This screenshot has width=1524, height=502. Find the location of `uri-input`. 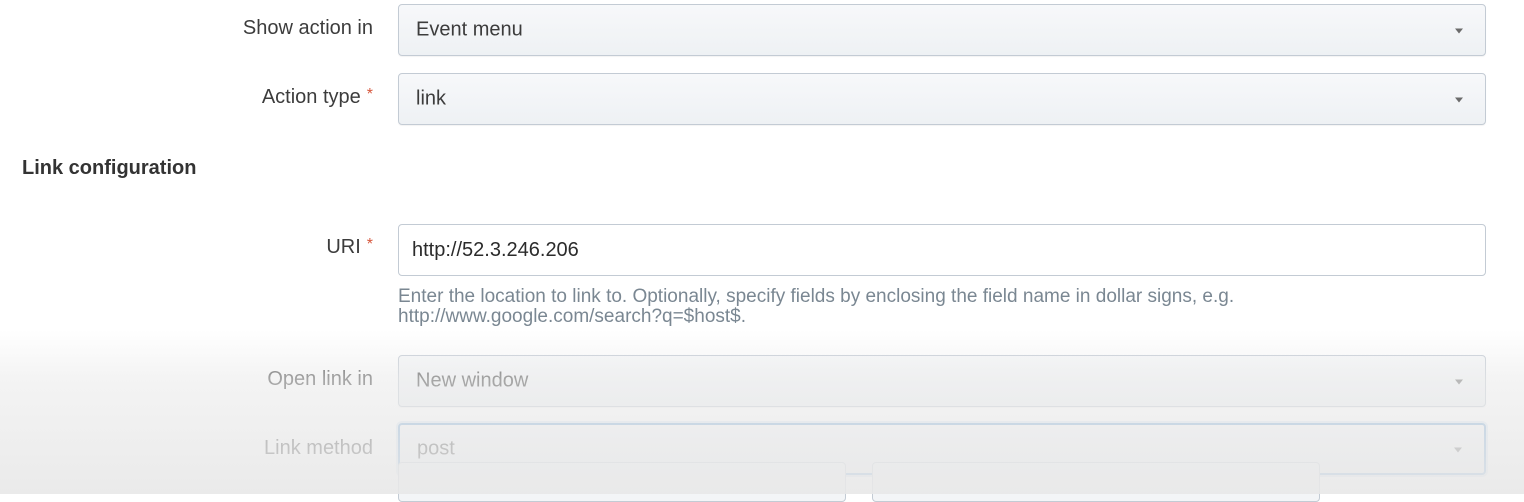

uri-input is located at coordinates (942, 250).